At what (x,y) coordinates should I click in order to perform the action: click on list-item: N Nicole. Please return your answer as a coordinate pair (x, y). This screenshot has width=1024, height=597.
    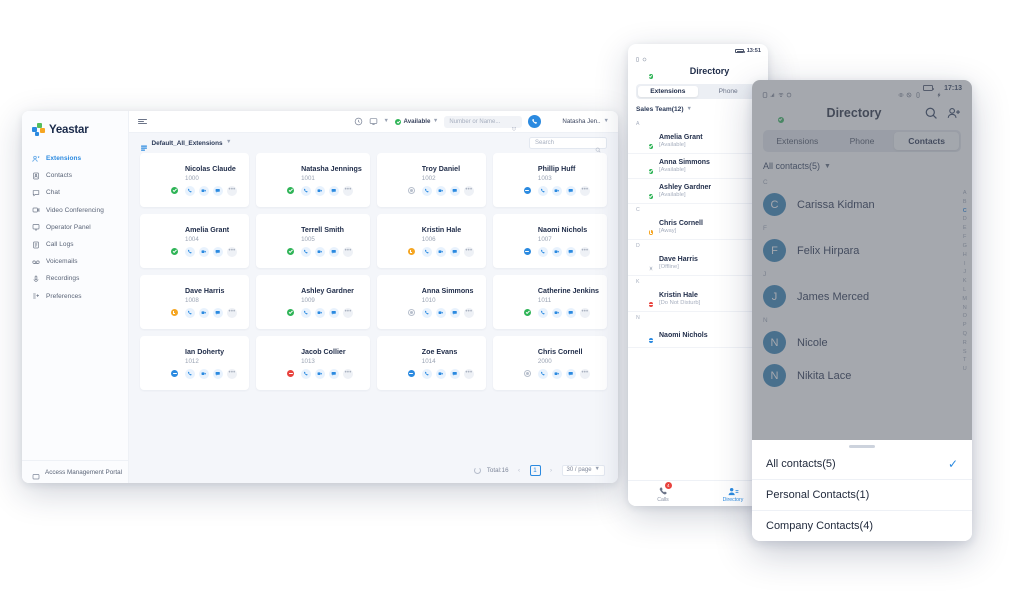
    Looking at the image, I should click on (862, 342).